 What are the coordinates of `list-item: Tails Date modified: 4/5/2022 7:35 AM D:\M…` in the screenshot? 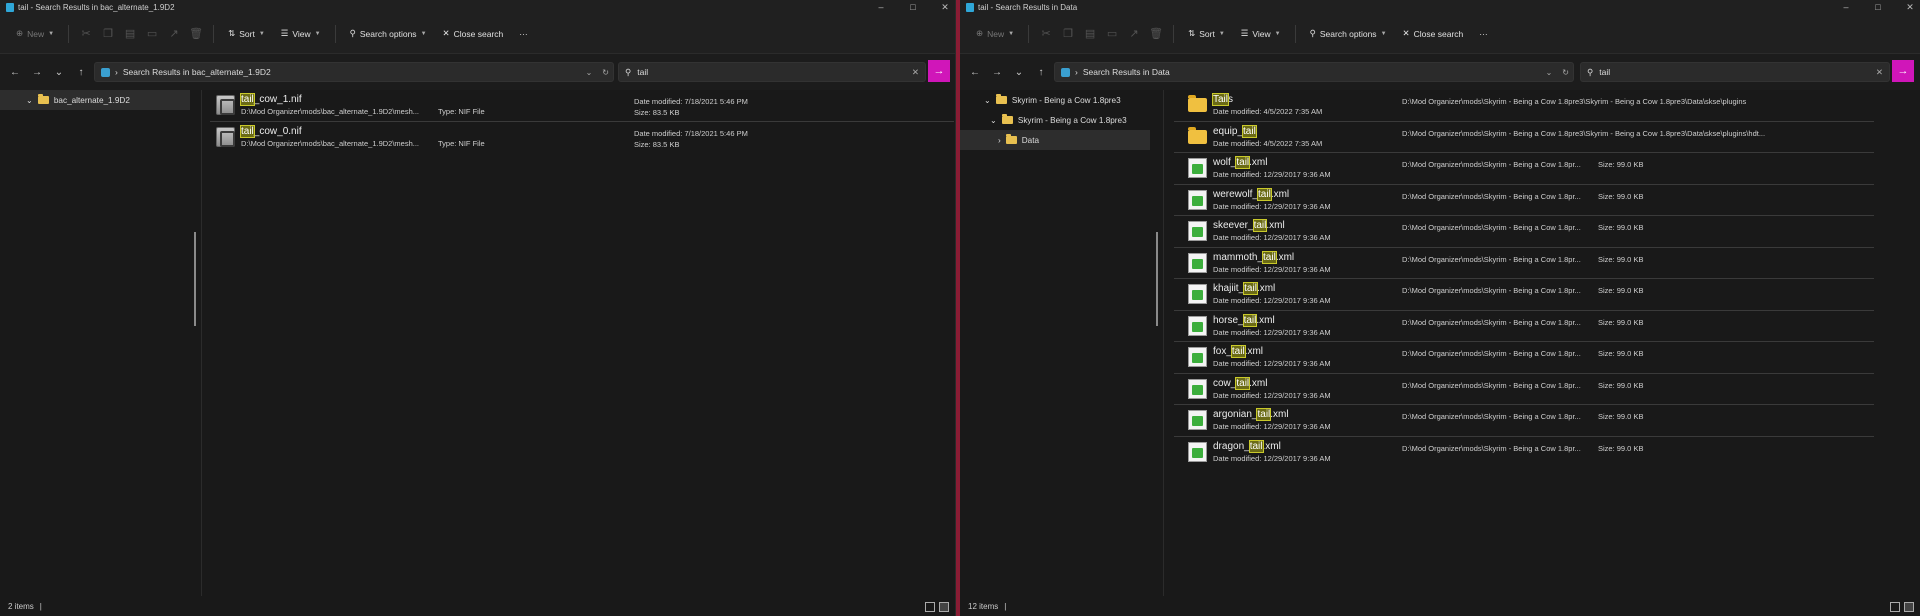 It's located at (1524, 106).